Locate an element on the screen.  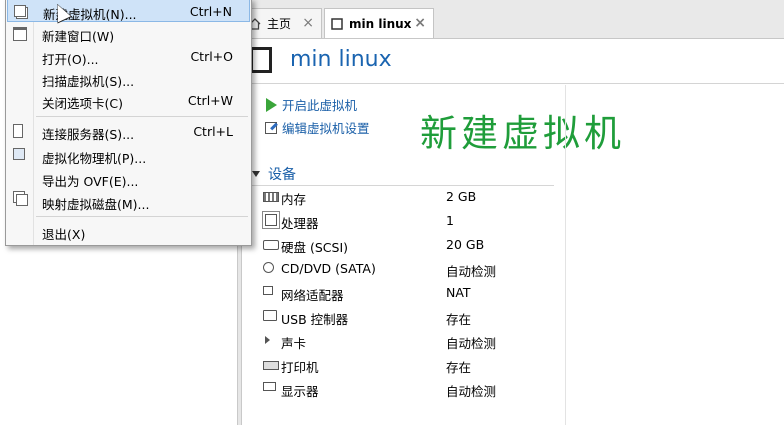
device-name: 网络适配器 is located at coordinates (312, 295).